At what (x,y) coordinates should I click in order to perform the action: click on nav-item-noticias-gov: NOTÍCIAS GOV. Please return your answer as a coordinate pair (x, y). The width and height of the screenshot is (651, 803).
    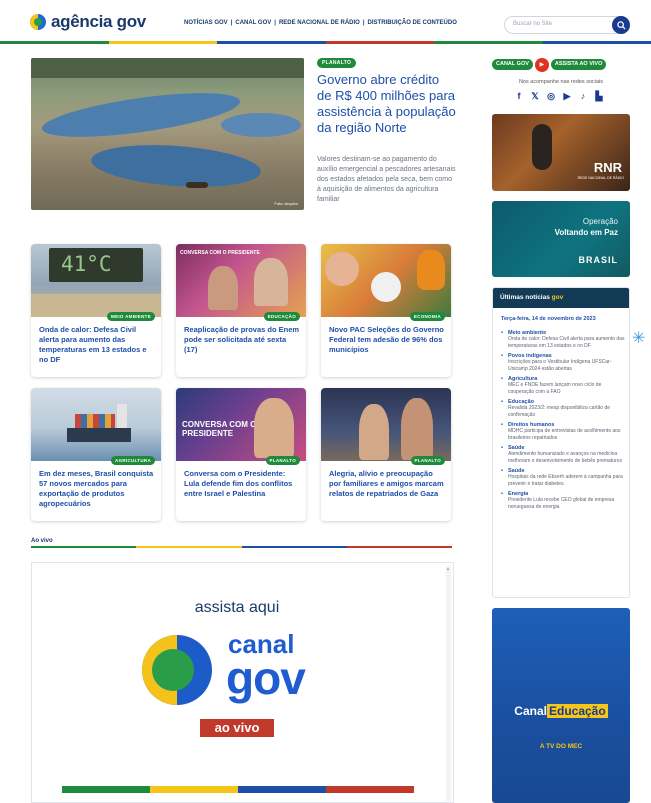
    Looking at the image, I should click on (206, 23).